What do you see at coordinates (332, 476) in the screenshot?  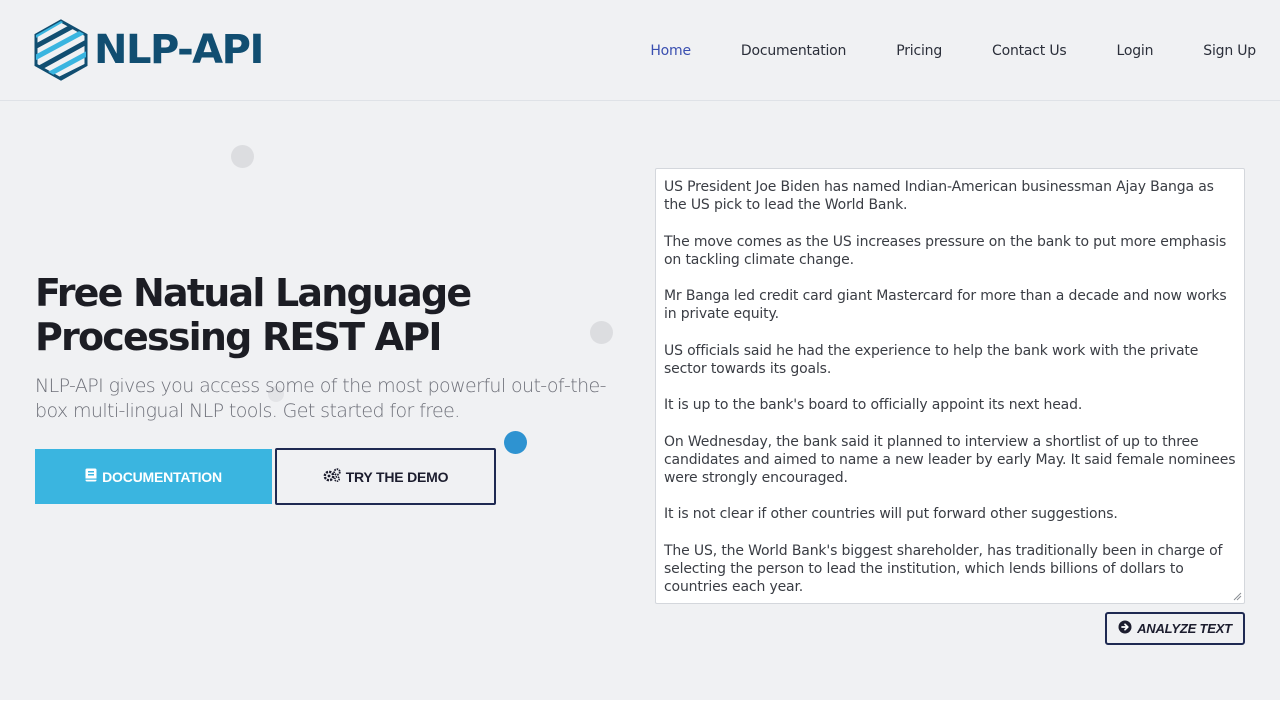 I see `gears-icon` at bounding box center [332, 476].